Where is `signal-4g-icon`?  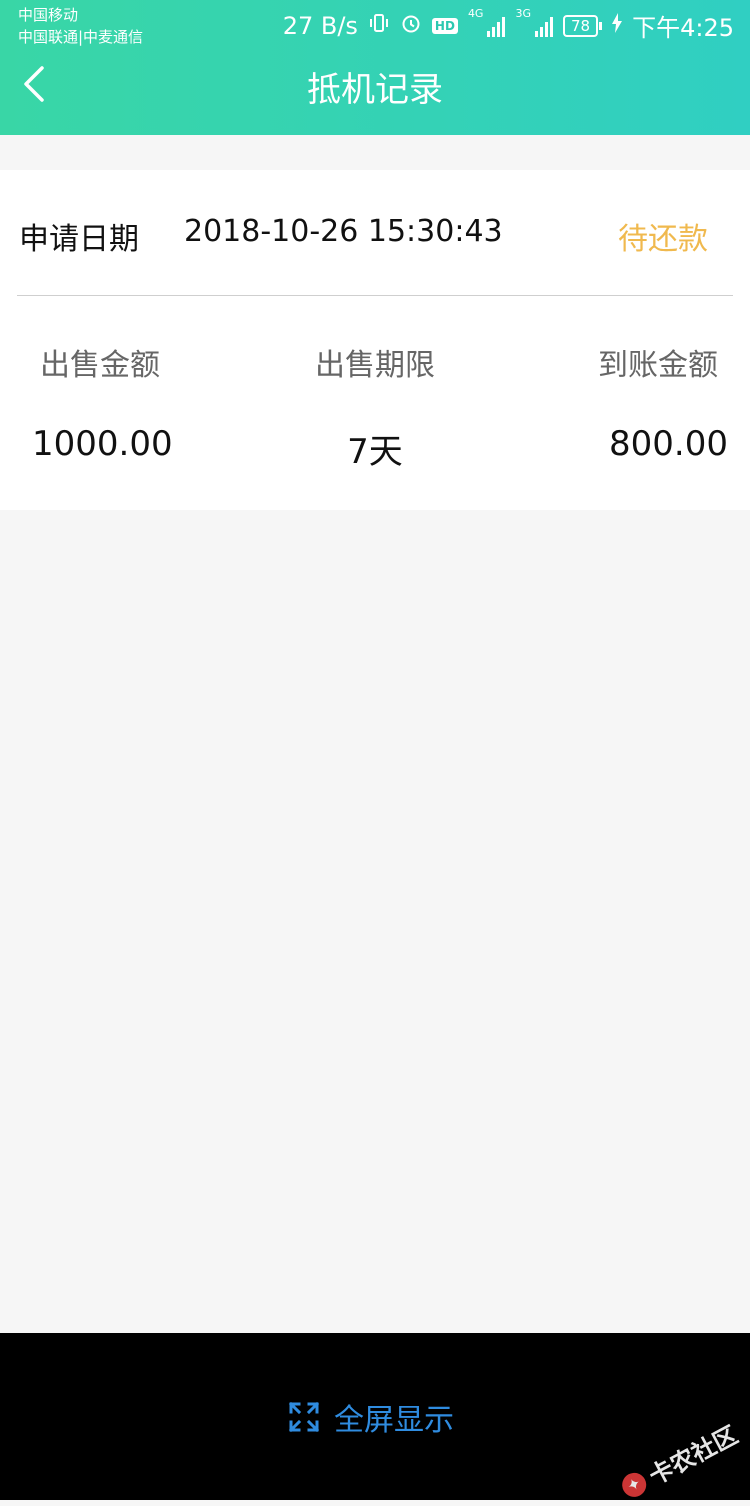
signal-4g-icon is located at coordinates (496, 26).